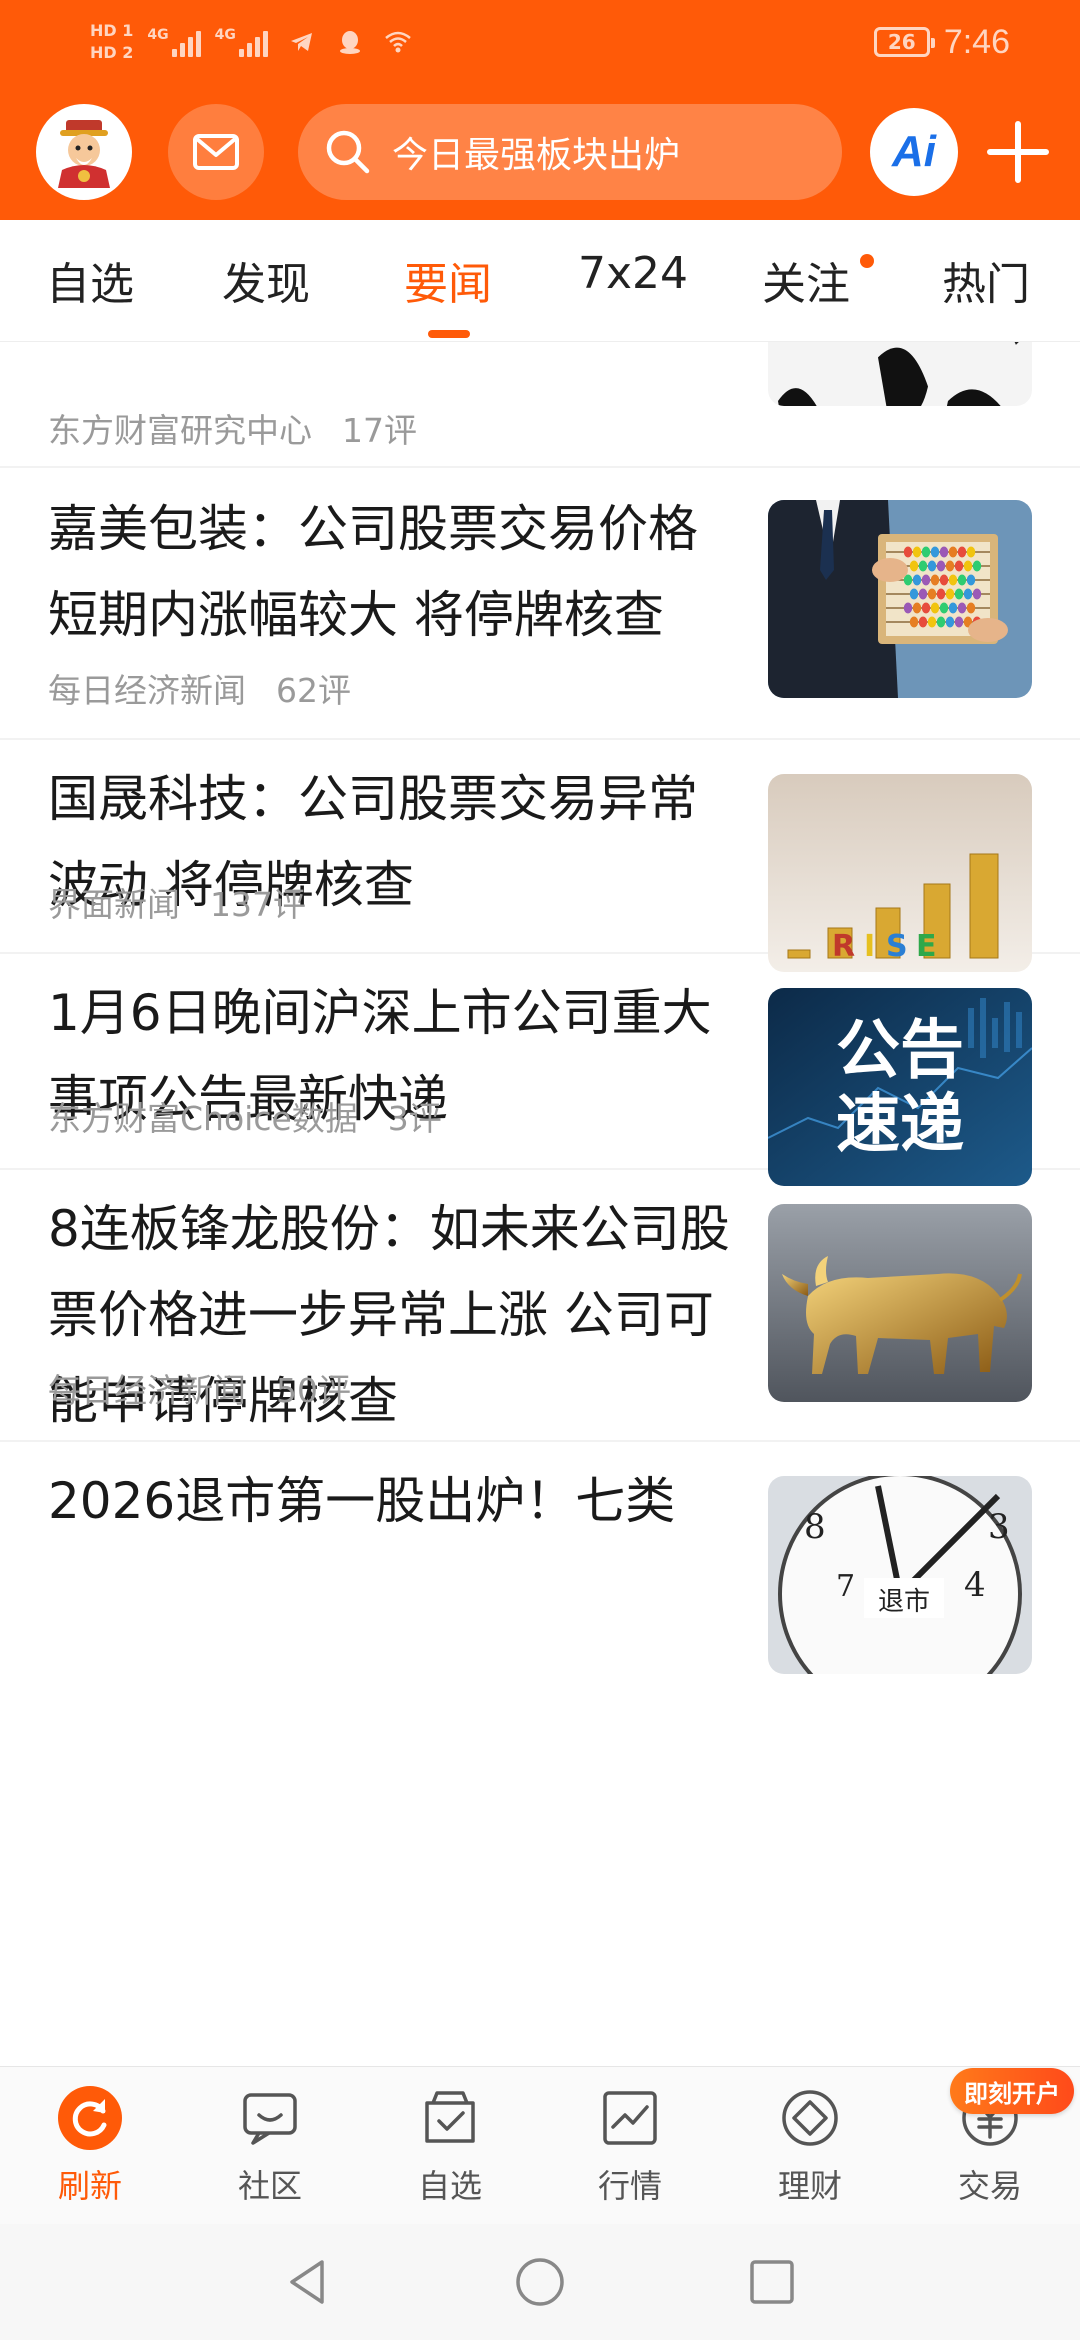  What do you see at coordinates (266, 279) in the screenshot?
I see `tab-discover: 发现` at bounding box center [266, 279].